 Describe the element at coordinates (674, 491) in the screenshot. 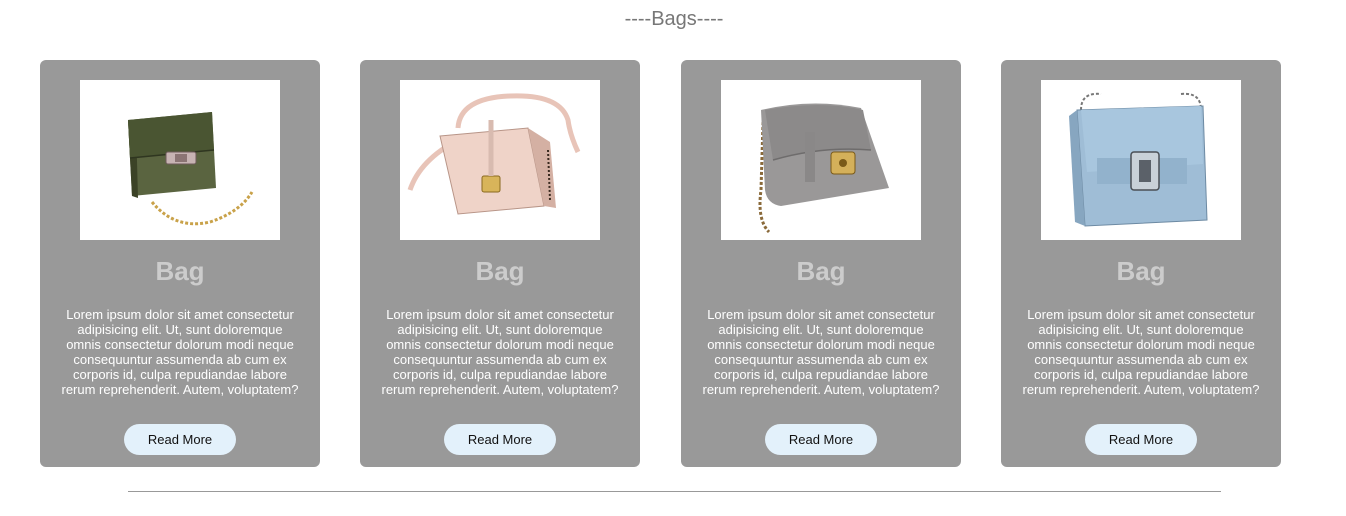

I see `section-divider` at that location.